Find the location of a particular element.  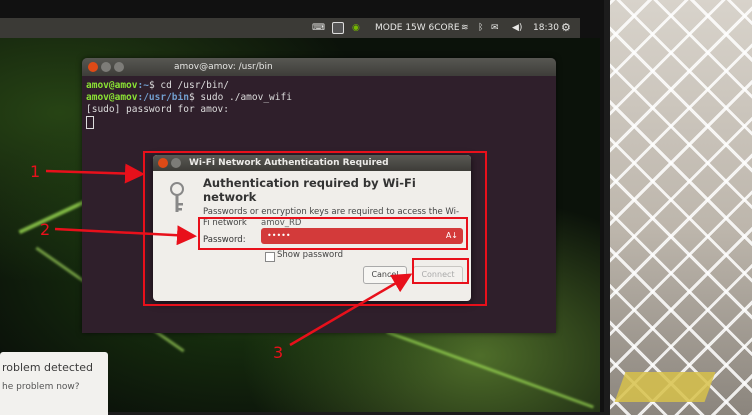

bluetooth-icon: ᛒ is located at coordinates (480, 28).